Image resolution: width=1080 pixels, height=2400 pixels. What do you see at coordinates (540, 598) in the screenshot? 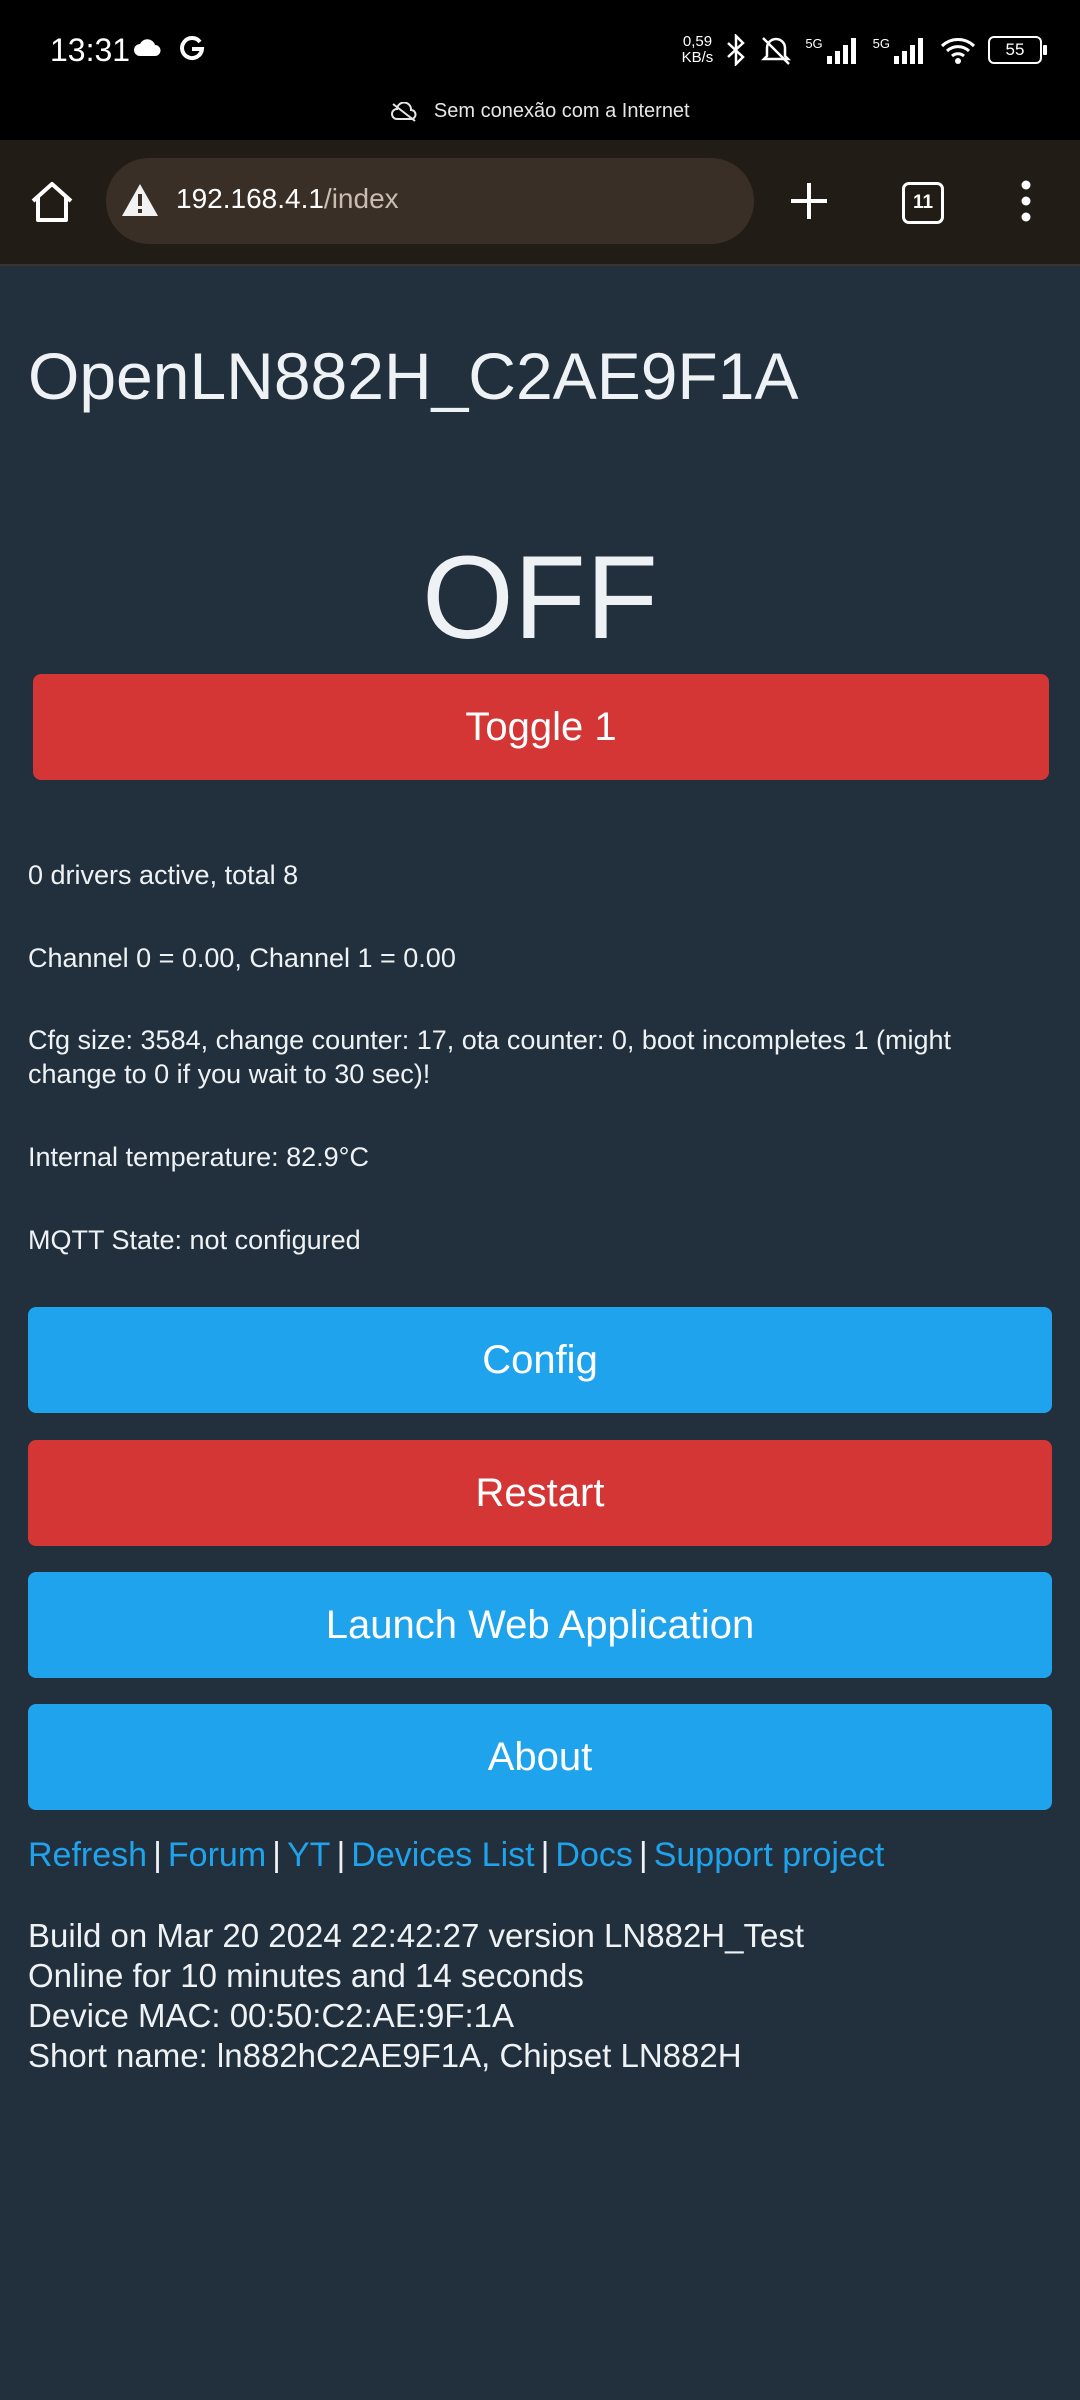
I see `power-state: OFF` at bounding box center [540, 598].